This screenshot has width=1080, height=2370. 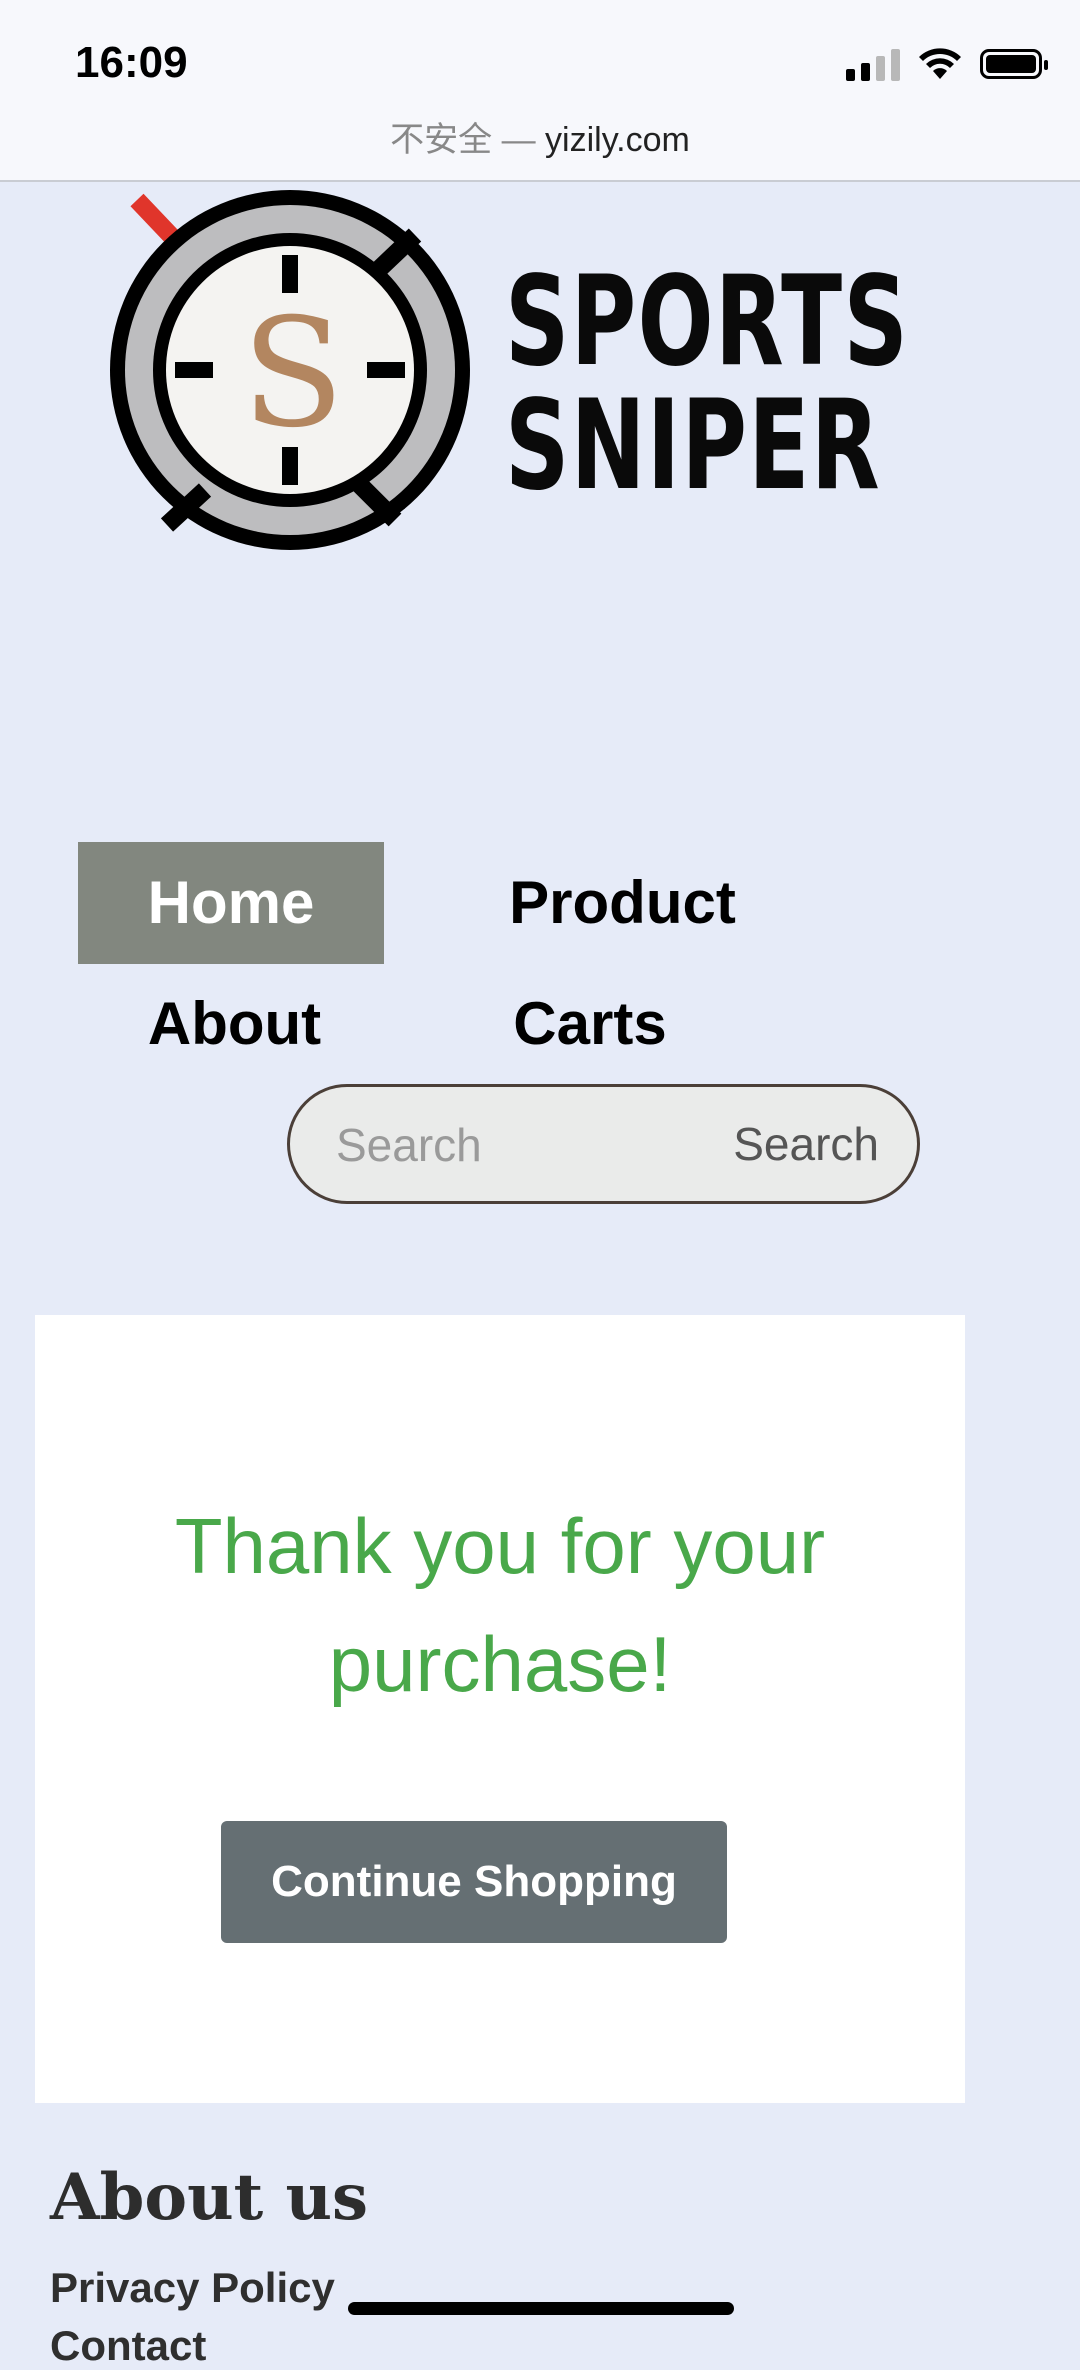 I want to click on nav-about: About, so click(x=234, y=1024).